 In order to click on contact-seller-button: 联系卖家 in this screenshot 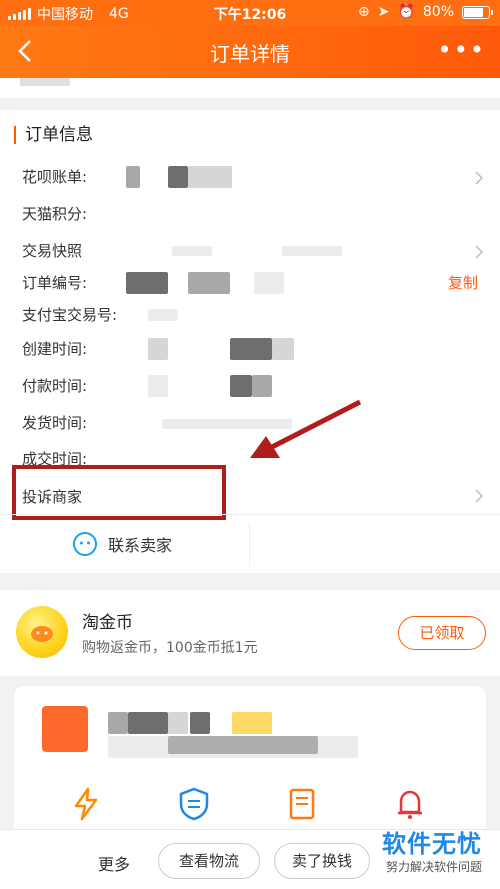, I will do `click(122, 544)`.